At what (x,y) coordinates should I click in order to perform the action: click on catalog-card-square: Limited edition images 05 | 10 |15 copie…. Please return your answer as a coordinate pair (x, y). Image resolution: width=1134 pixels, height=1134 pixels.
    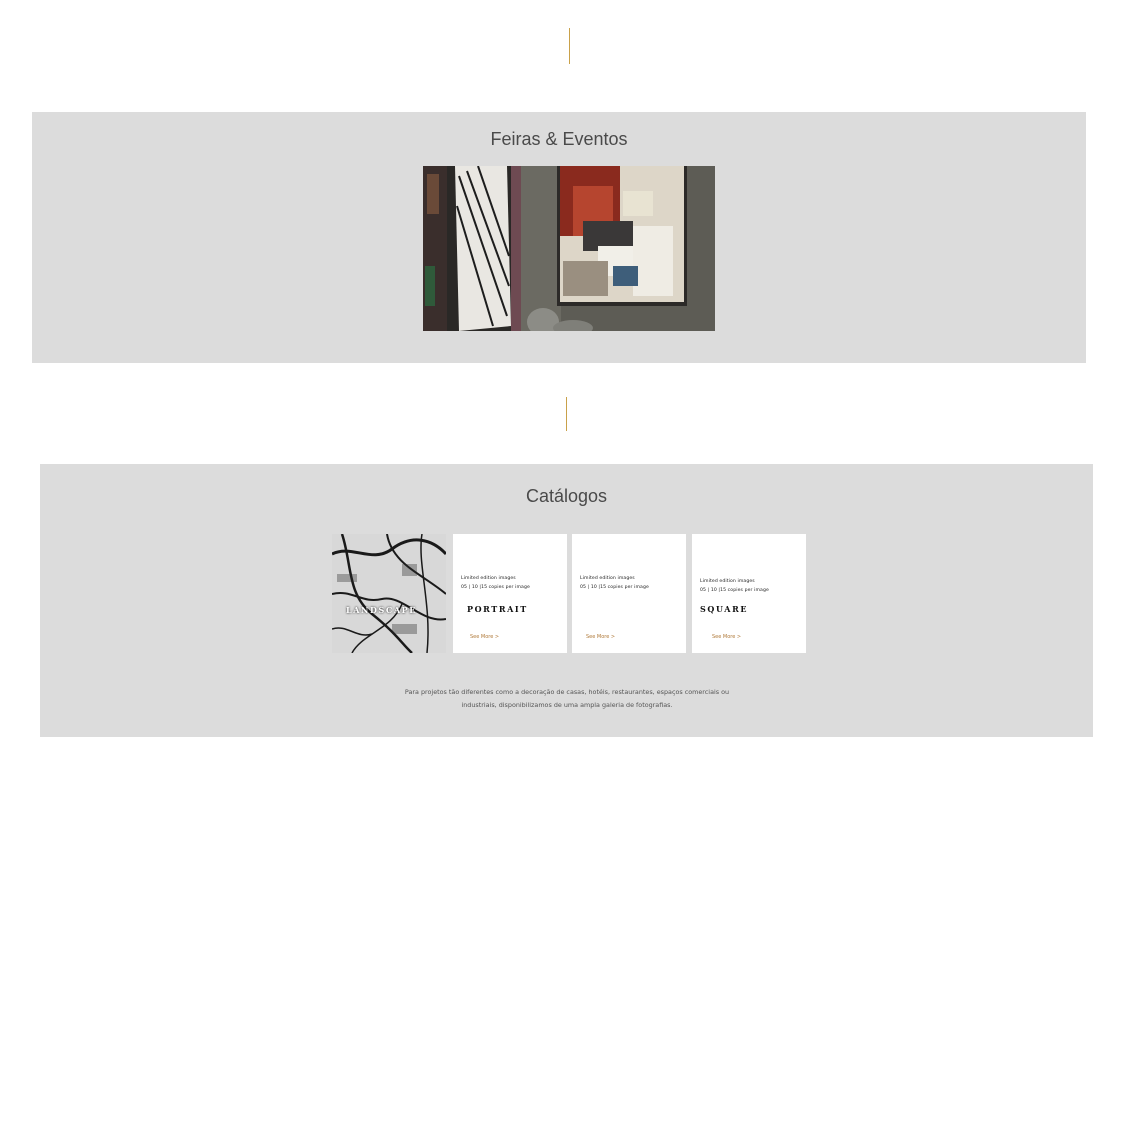
    Looking at the image, I should click on (749, 593).